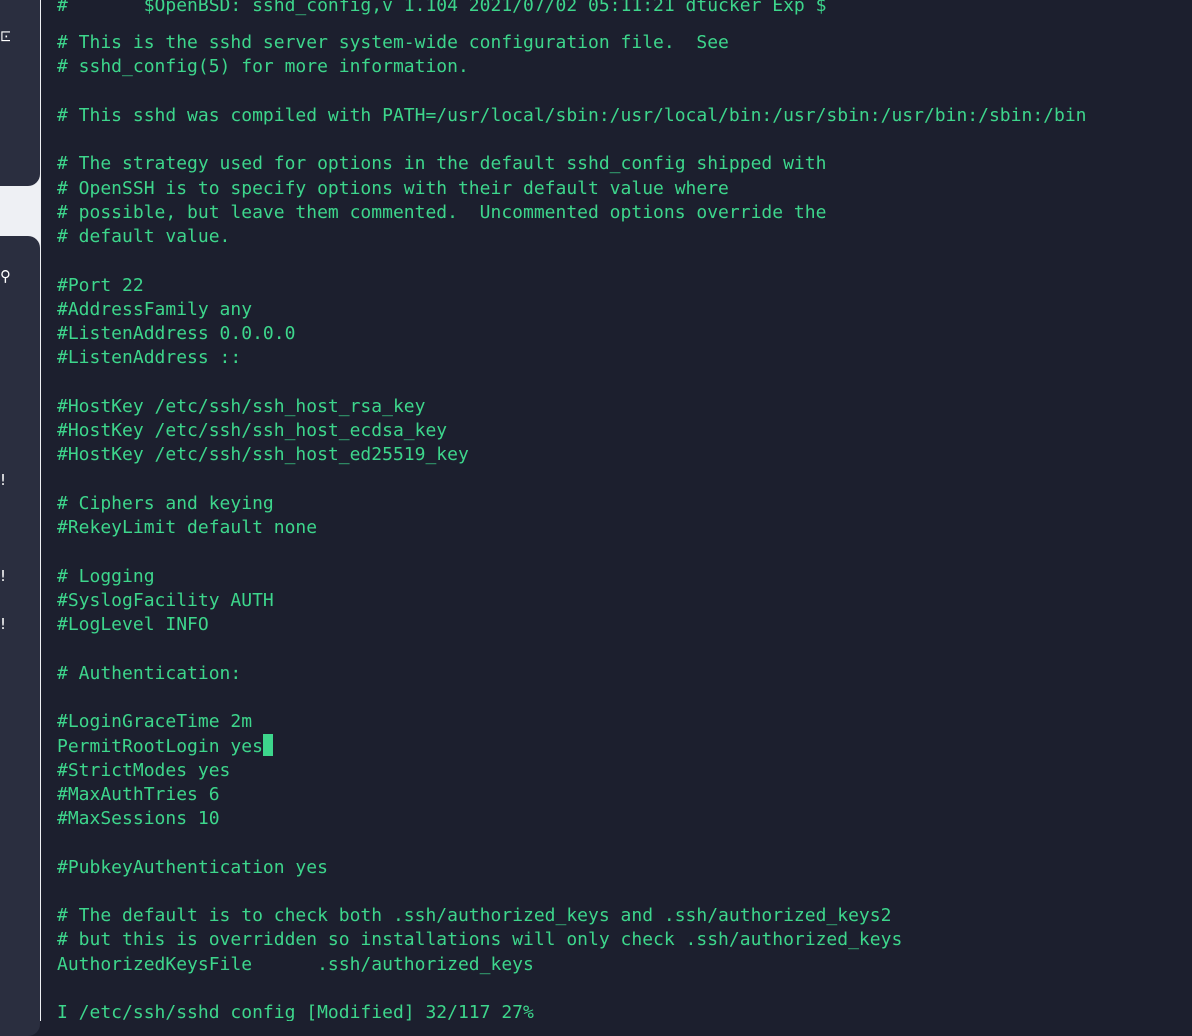 The height and width of the screenshot is (1036, 1192). Describe the element at coordinates (5, 624) in the screenshot. I see `alert-icon-3: !` at that location.